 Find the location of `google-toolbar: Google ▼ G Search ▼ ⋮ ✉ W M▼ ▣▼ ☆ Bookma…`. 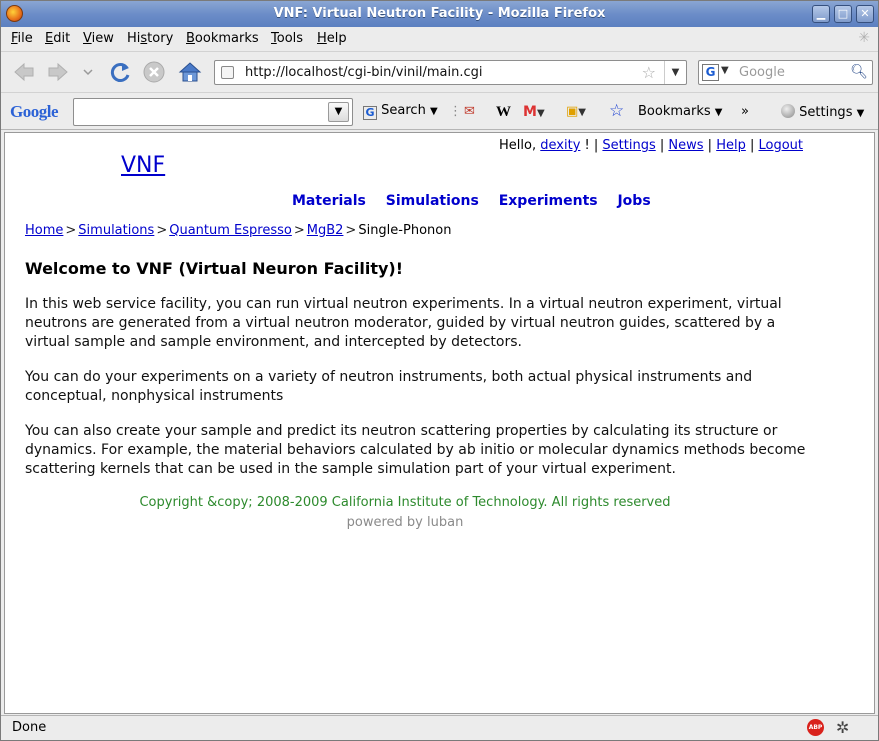

google-toolbar: Google ▼ G Search ▼ ⋮ ✉ W M▼ ▣▼ ☆ Bookma… is located at coordinates (439, 111).